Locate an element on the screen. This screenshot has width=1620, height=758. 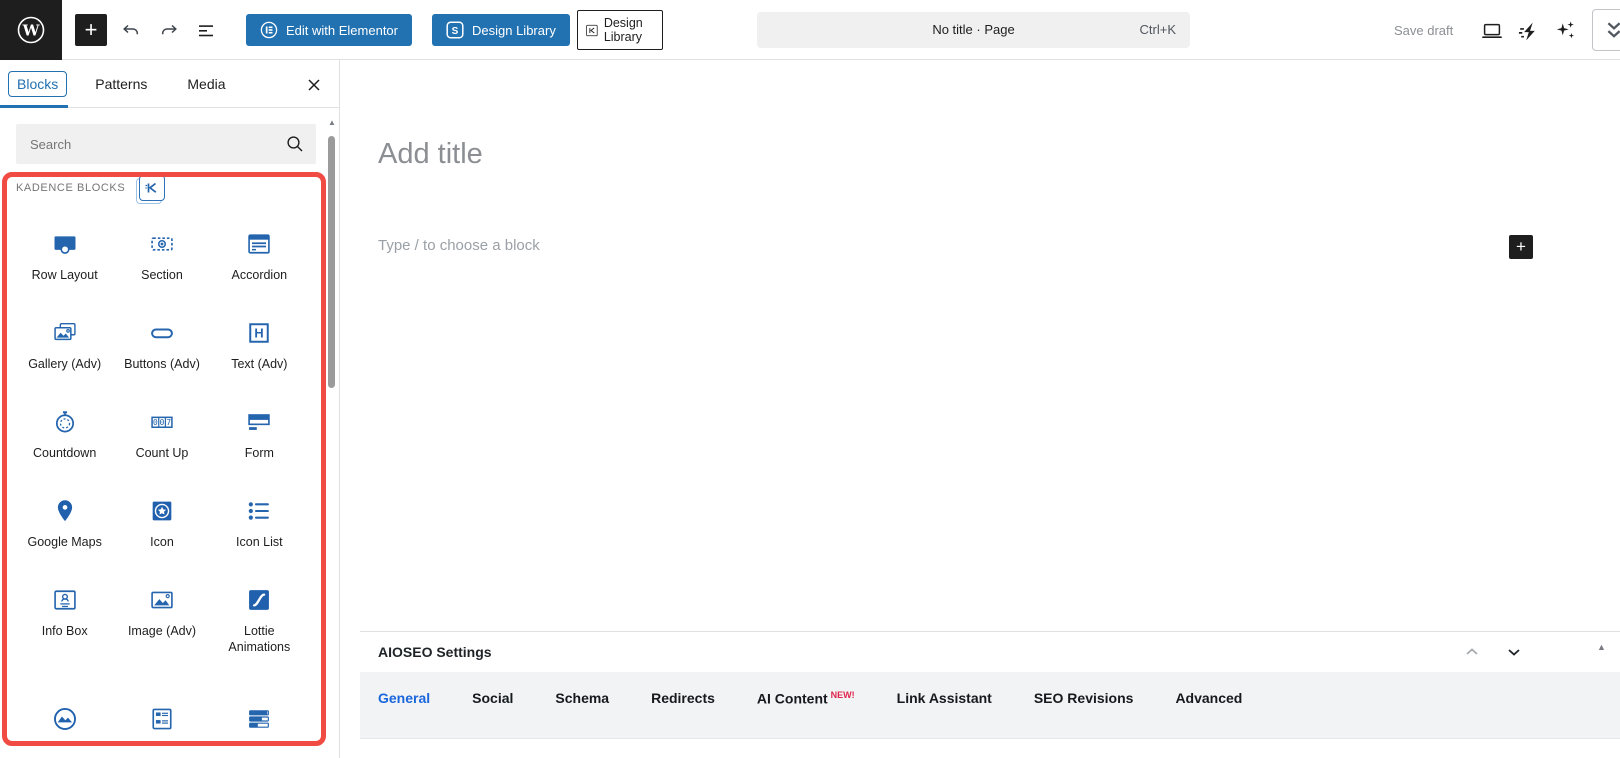
close-icon is located at coordinates (314, 85).